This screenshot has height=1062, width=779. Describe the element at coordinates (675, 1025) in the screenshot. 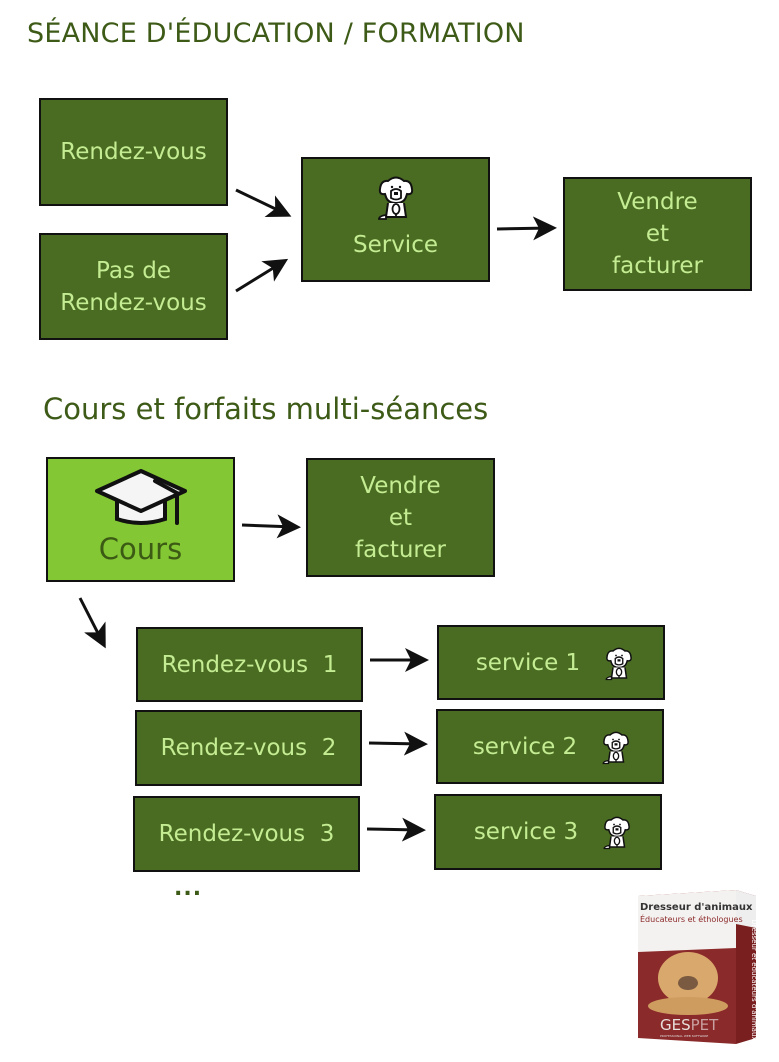

I see `product-brand-ges: GES` at that location.